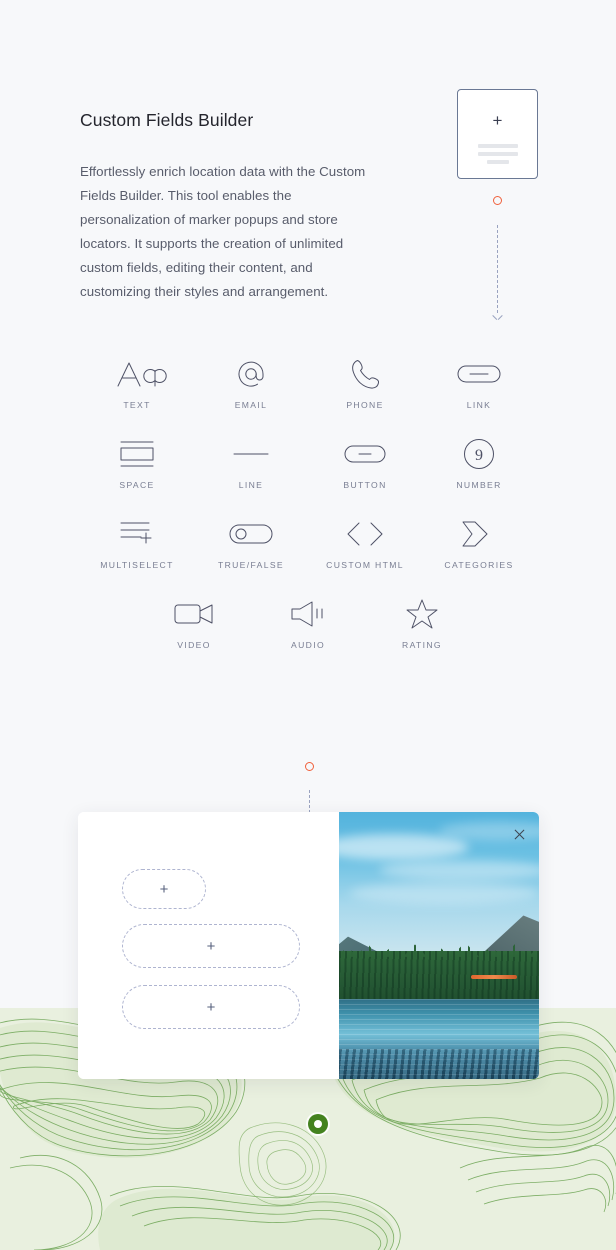 This screenshot has height=1250, width=616. I want to click on field-type-email: EMAIL, so click(251, 381).